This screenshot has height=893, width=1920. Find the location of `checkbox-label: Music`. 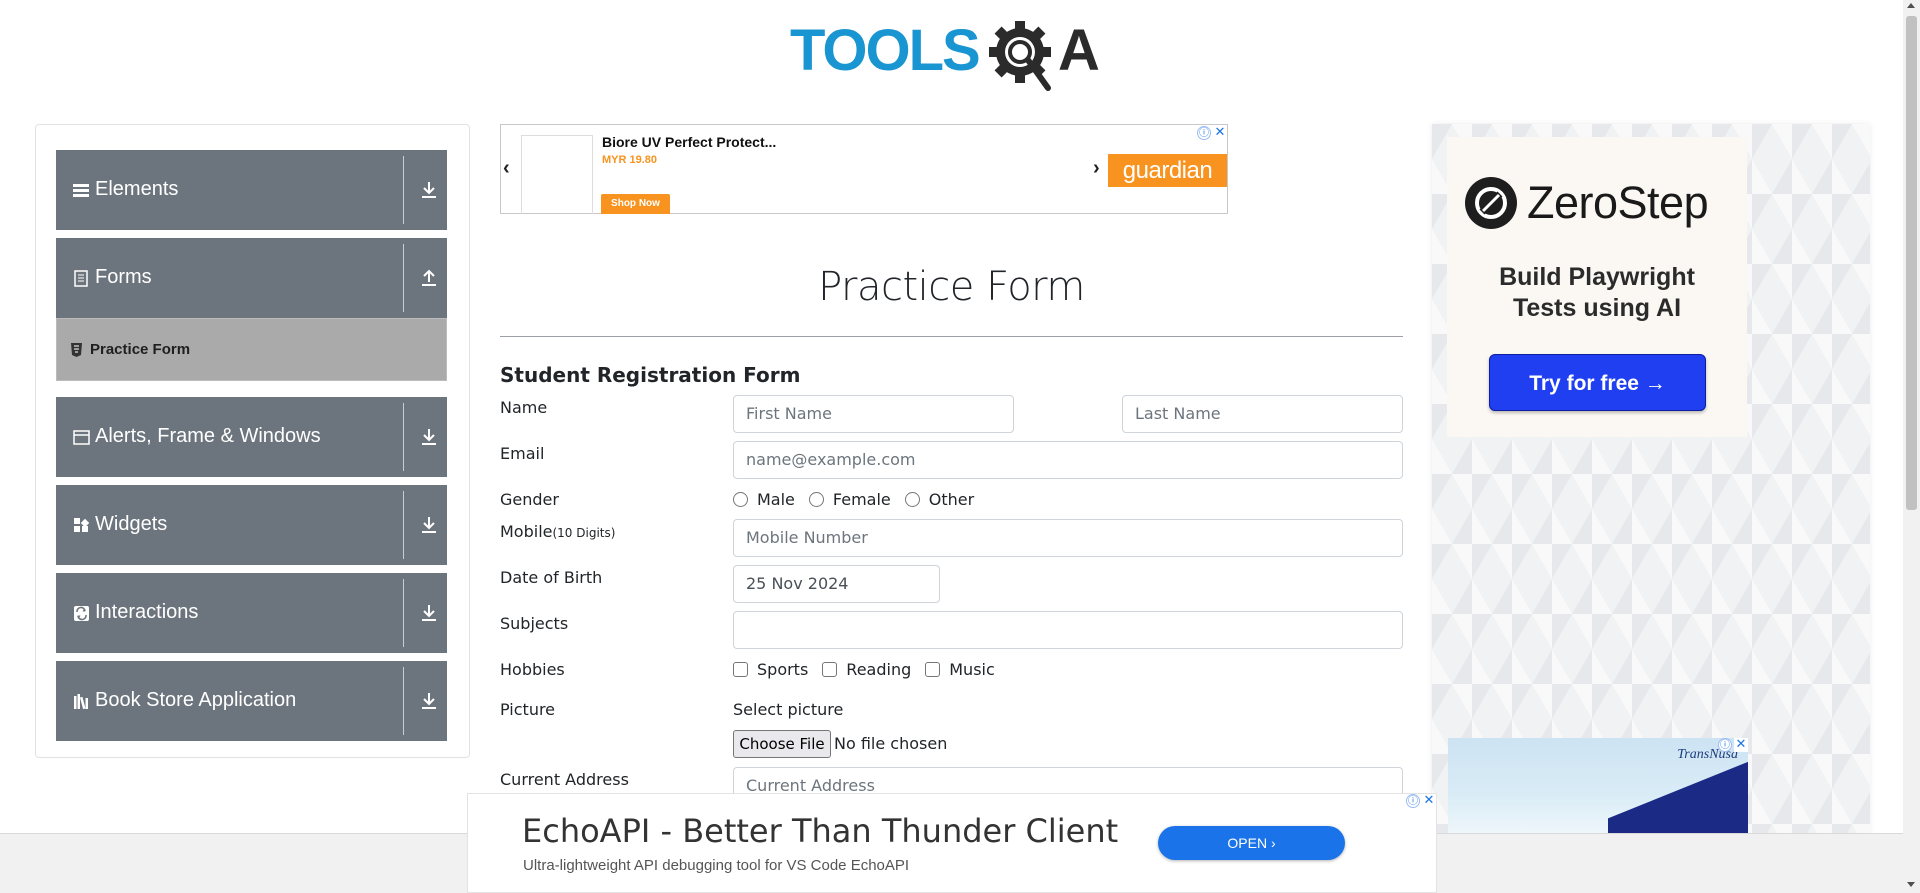

checkbox-label: Music is located at coordinates (972, 669).